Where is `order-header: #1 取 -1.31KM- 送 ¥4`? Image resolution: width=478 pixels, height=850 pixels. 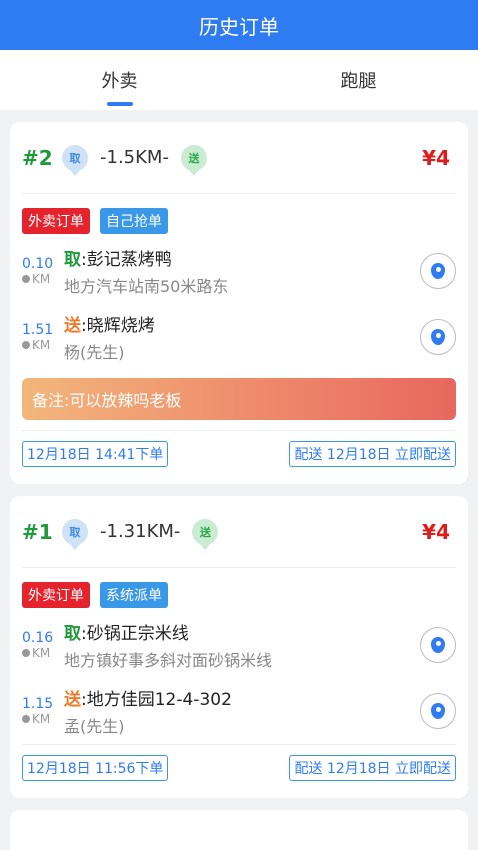
order-header: #1 取 -1.31KM- 送 ¥4 is located at coordinates (239, 532).